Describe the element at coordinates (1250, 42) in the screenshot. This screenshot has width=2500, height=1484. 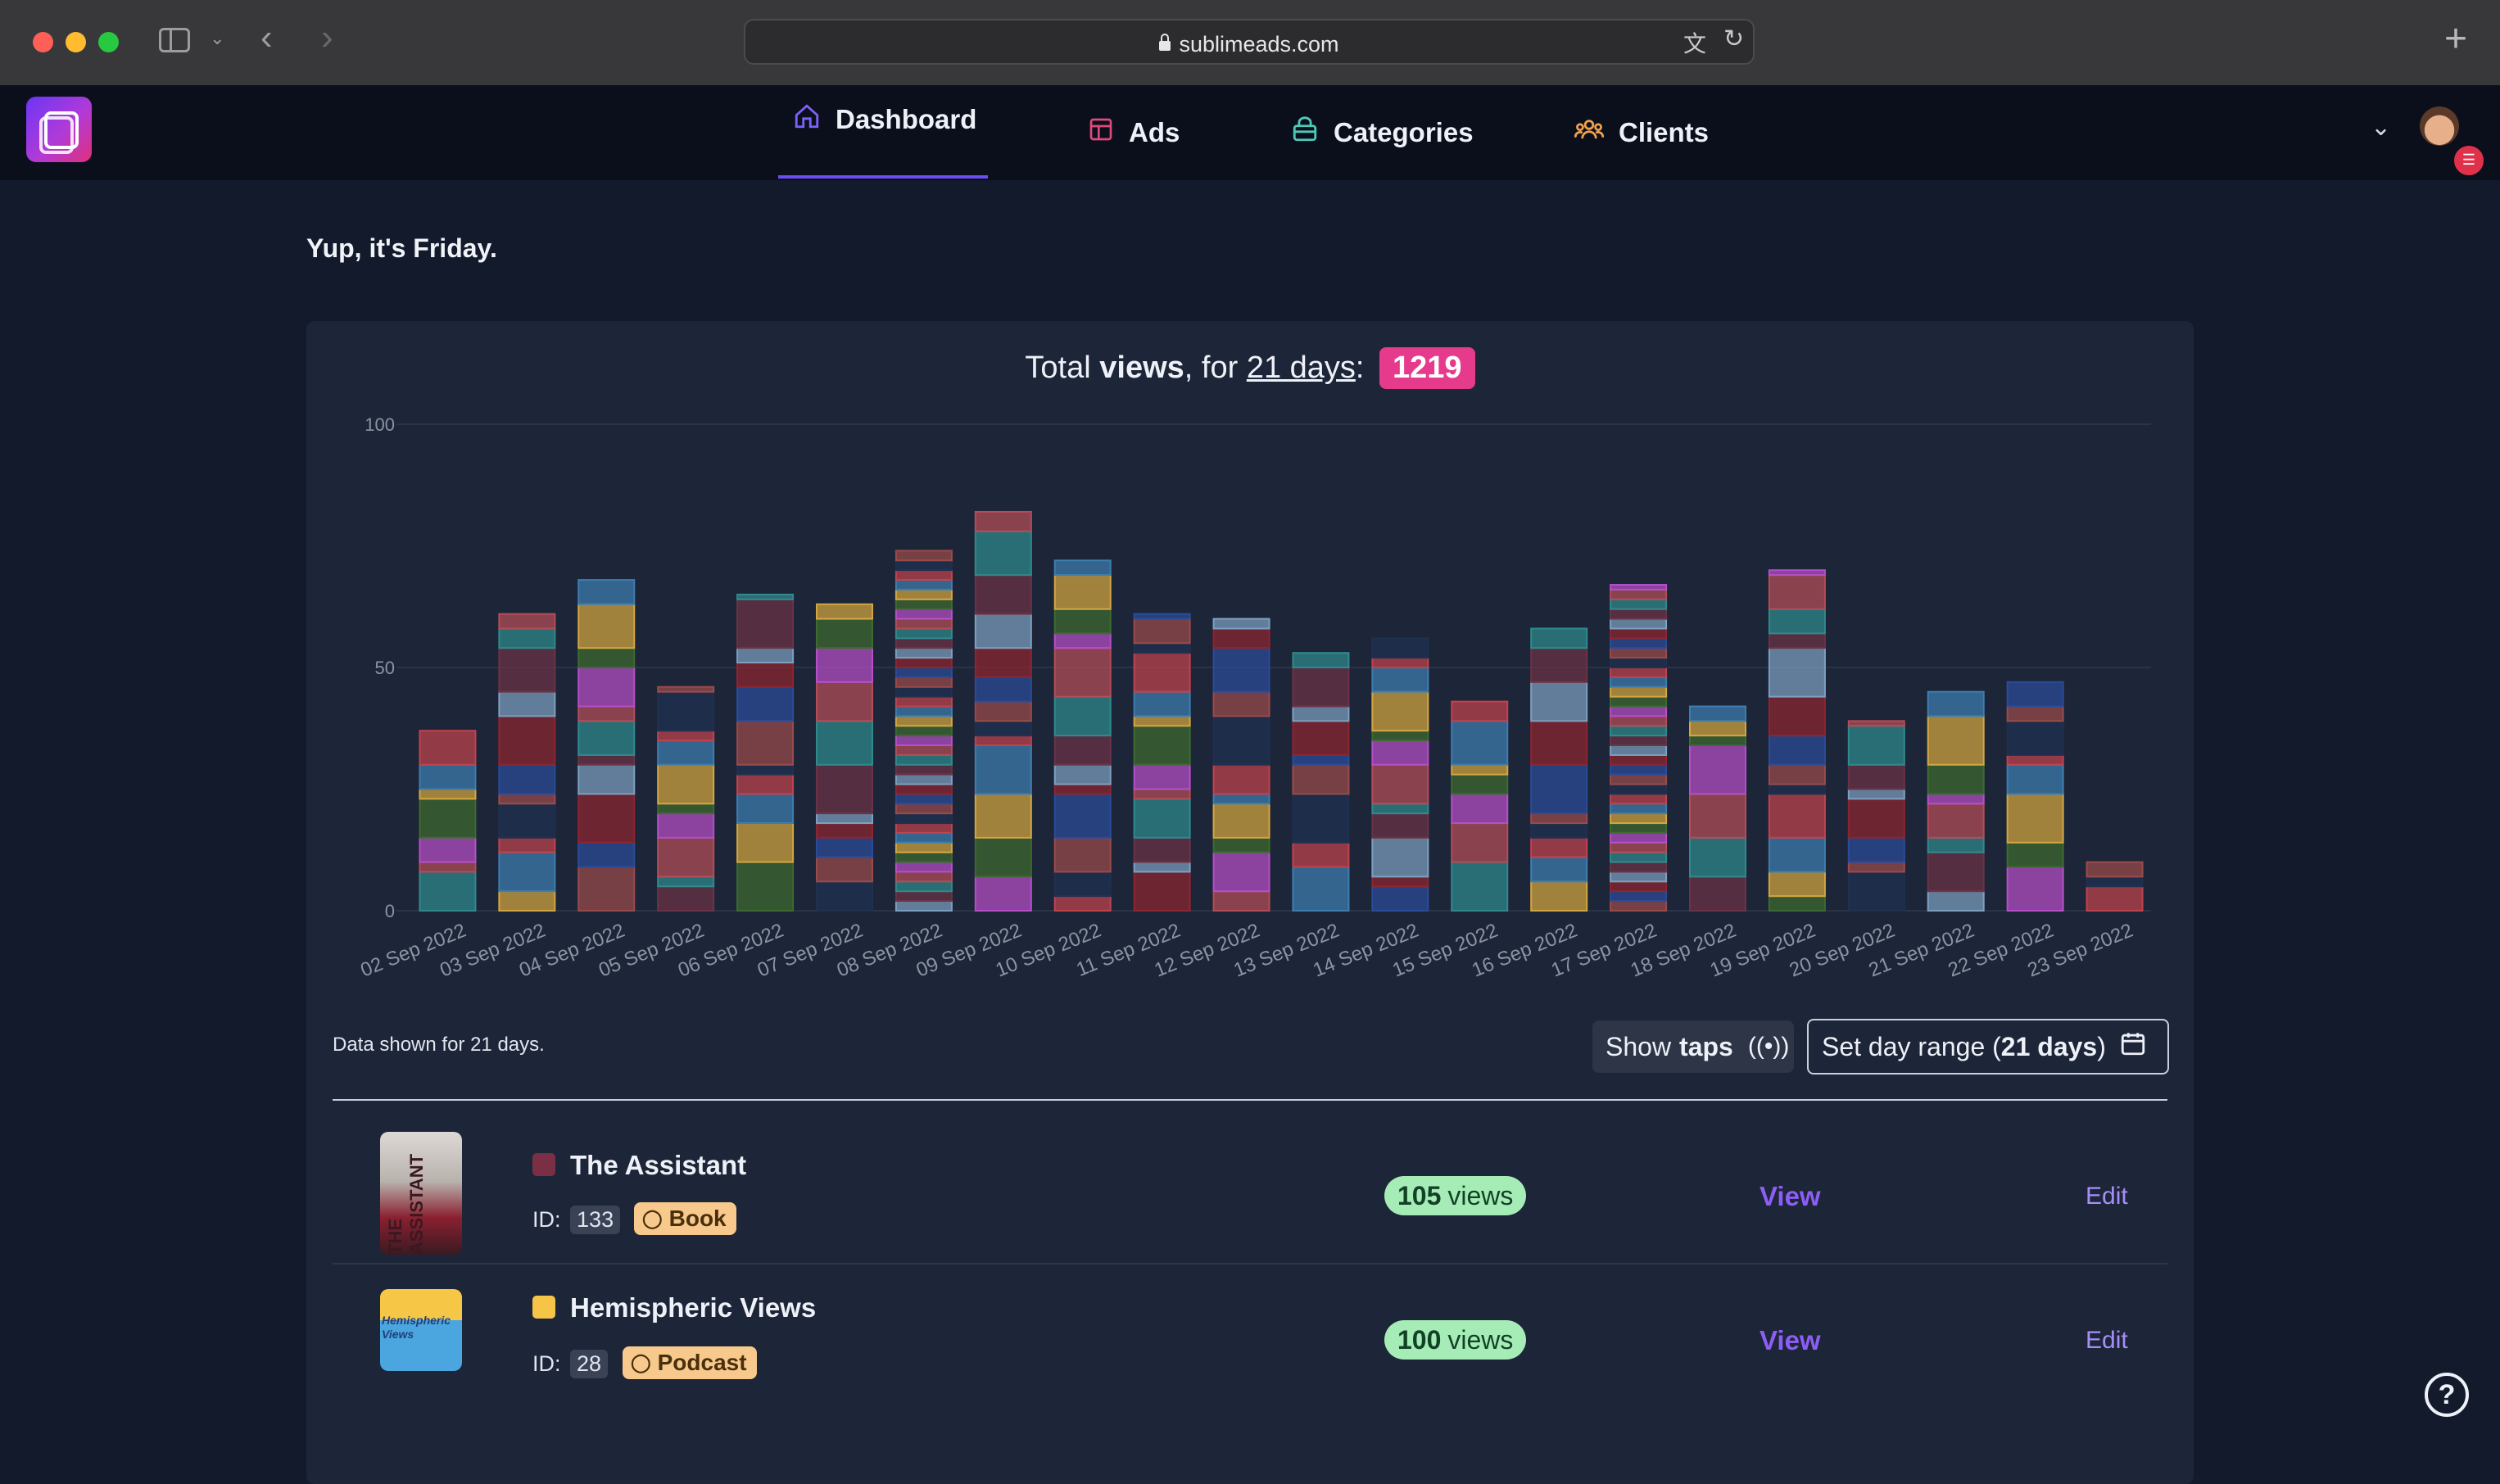
I see `address-bar: sublimeads.com` at that location.